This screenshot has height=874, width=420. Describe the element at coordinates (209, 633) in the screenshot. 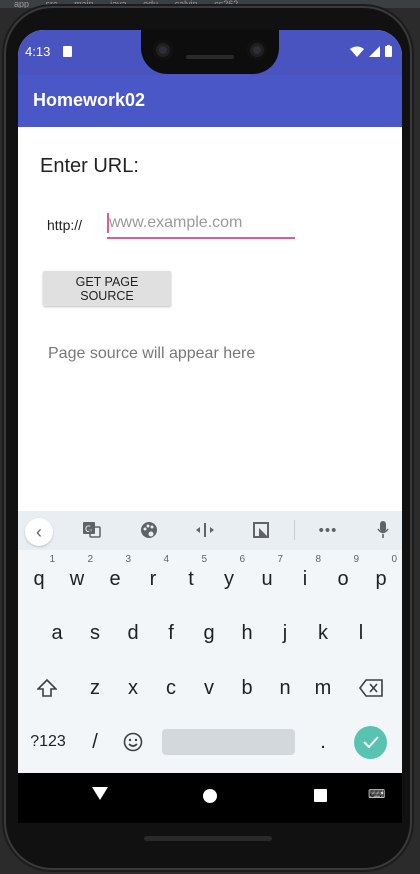

I see `key-g: g` at that location.